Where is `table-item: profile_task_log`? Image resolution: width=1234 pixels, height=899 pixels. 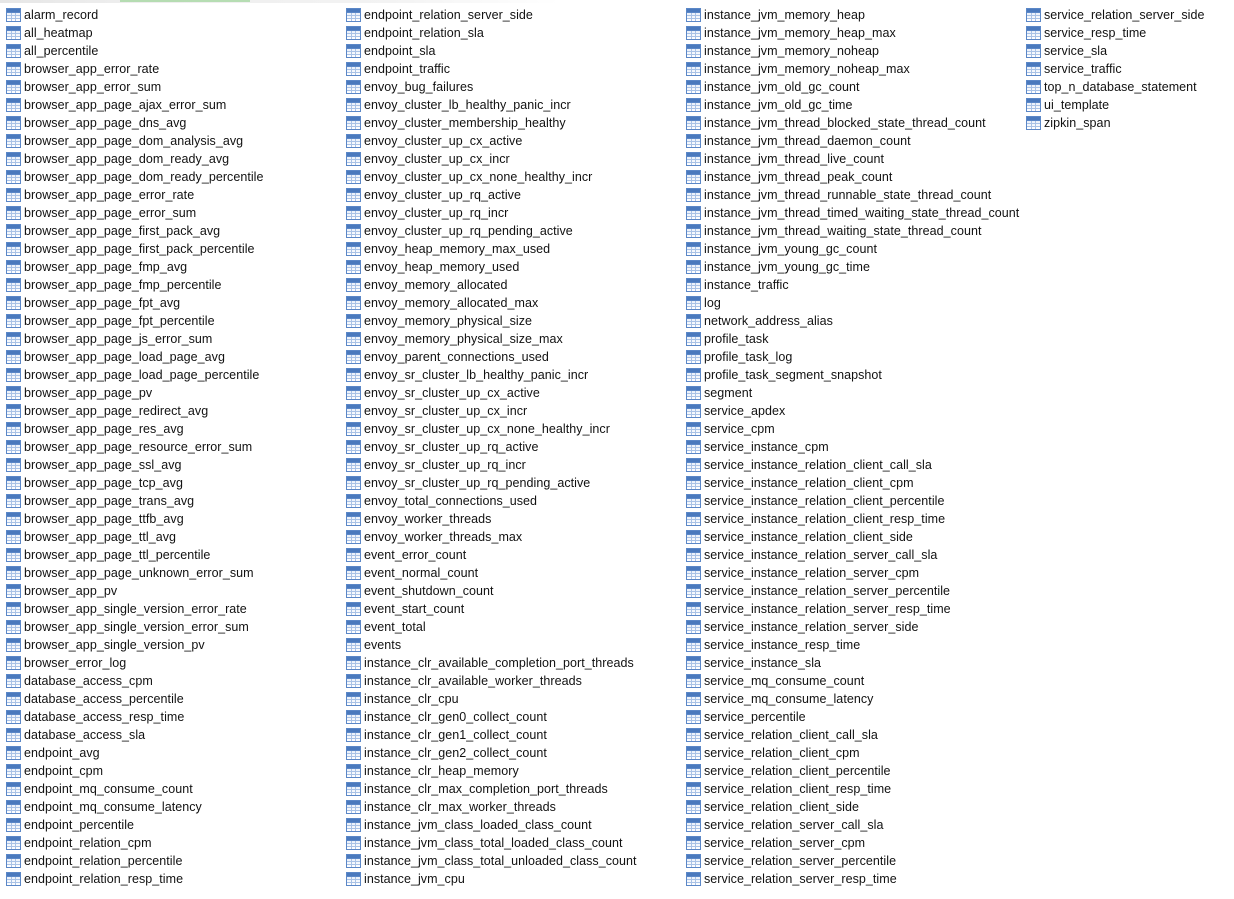 table-item: profile_task_log is located at coordinates (853, 357).